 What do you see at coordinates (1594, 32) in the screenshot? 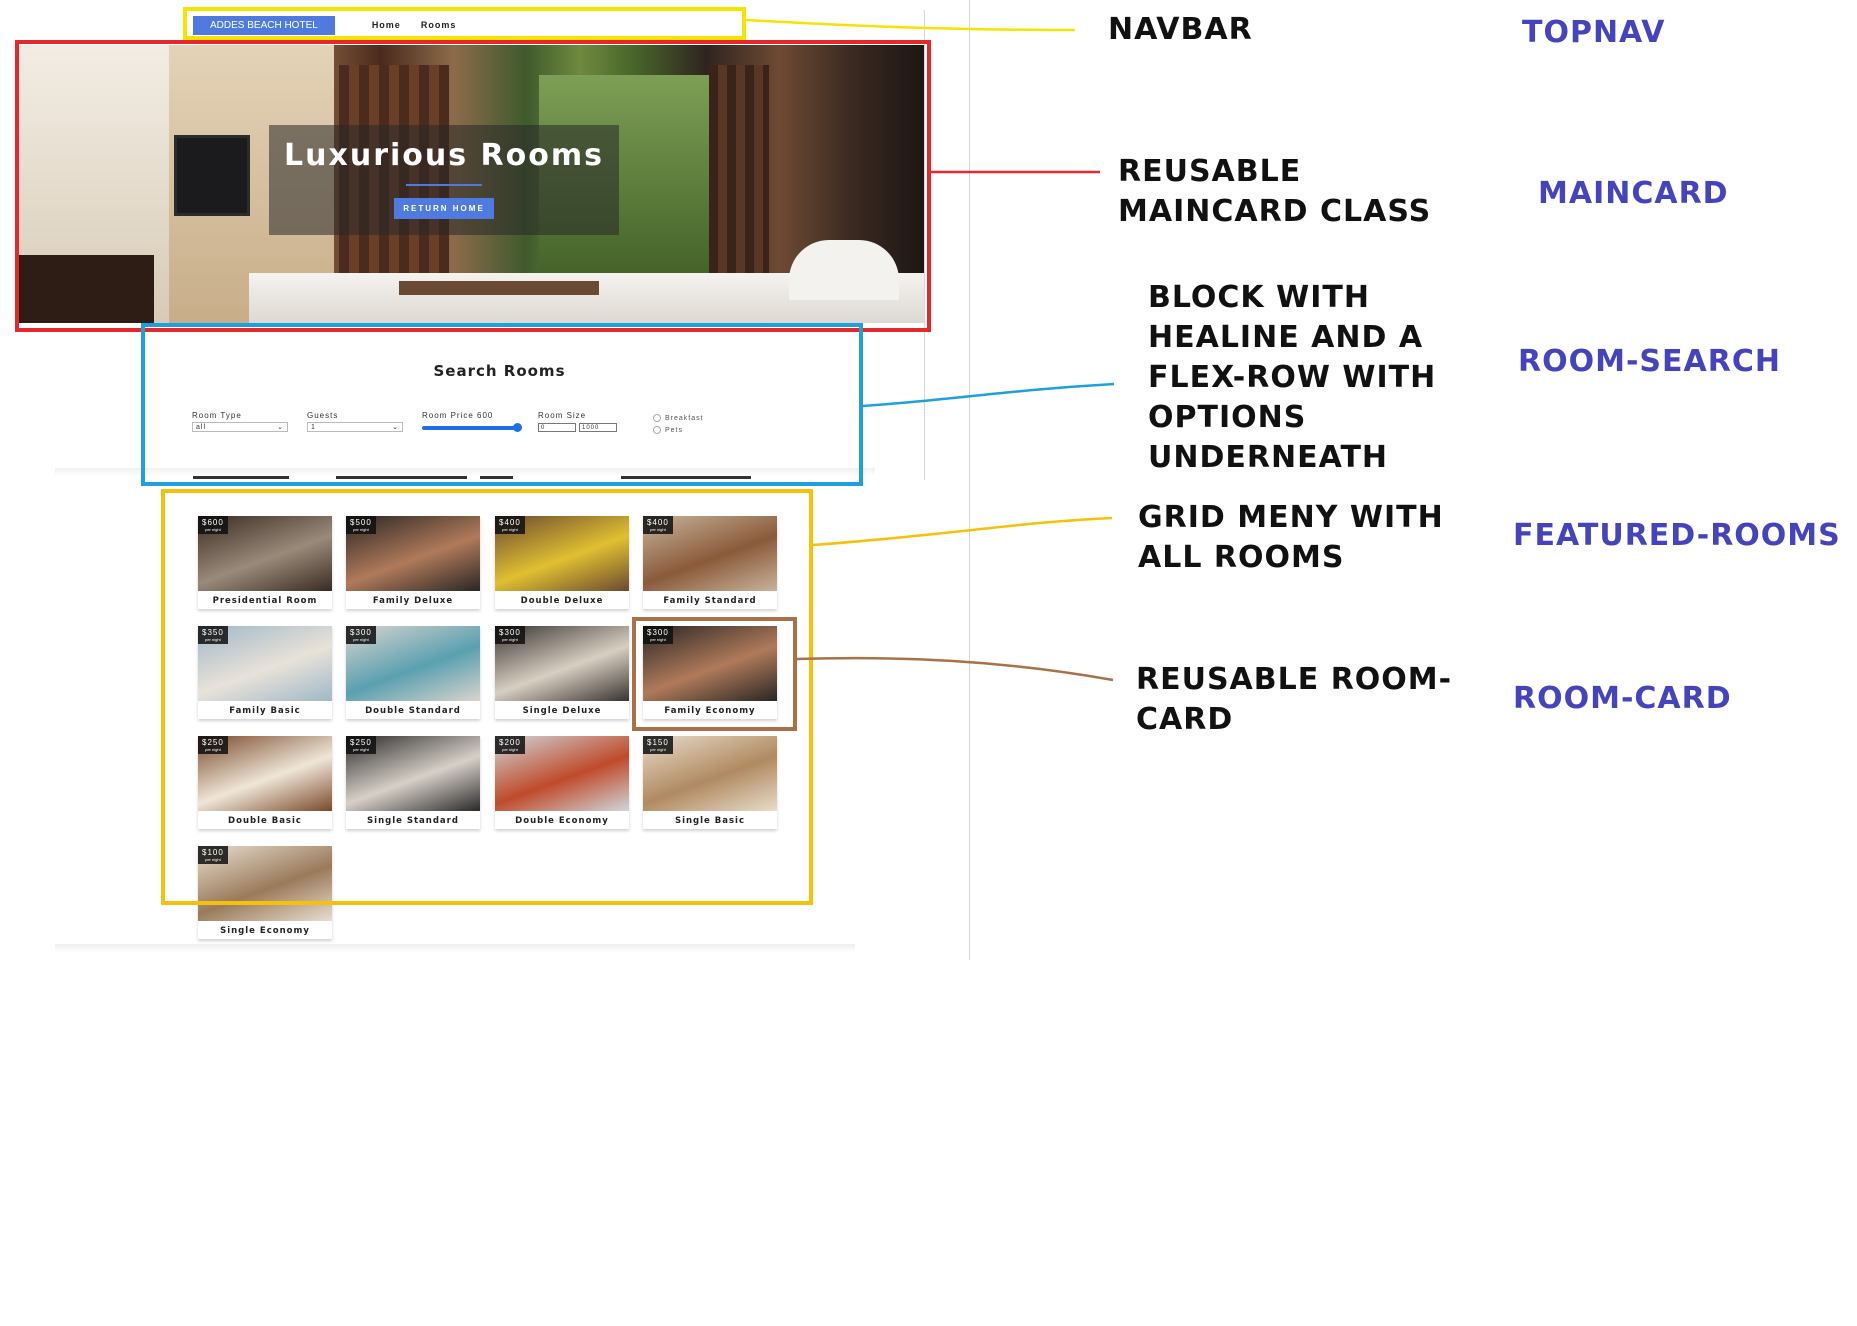
I see `tag-topnav: TOPNAV` at bounding box center [1594, 32].